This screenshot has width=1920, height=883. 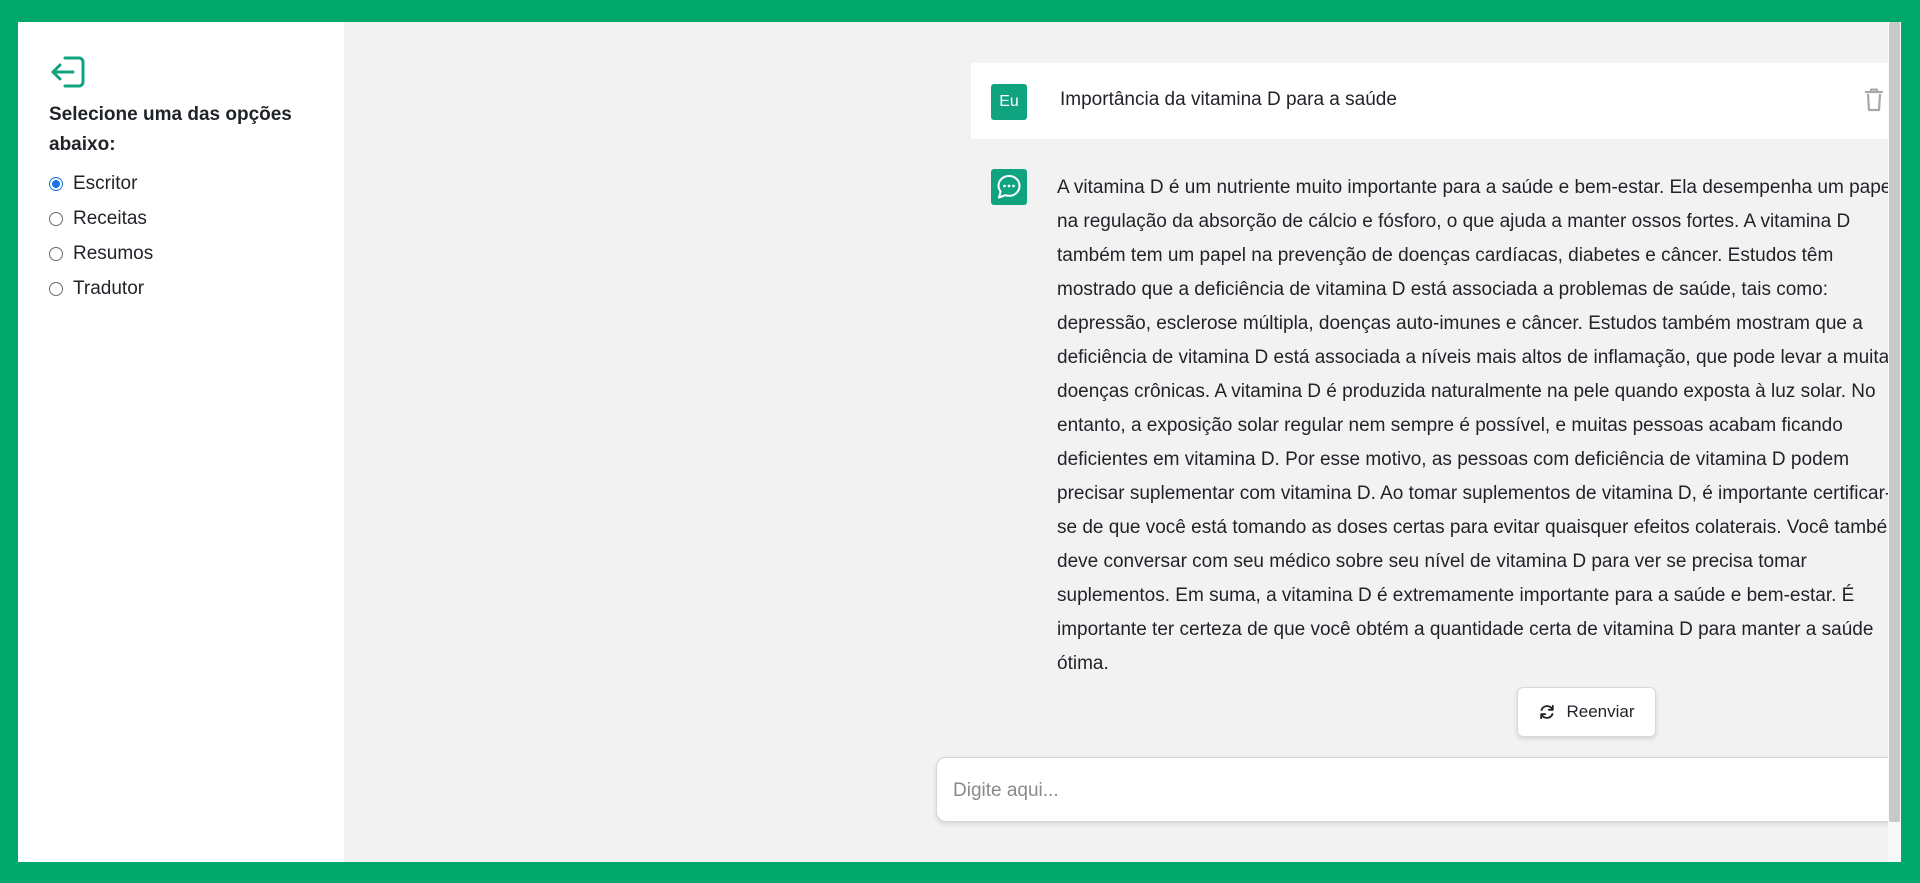 I want to click on scrollbar-thumb, so click(x=1894, y=422).